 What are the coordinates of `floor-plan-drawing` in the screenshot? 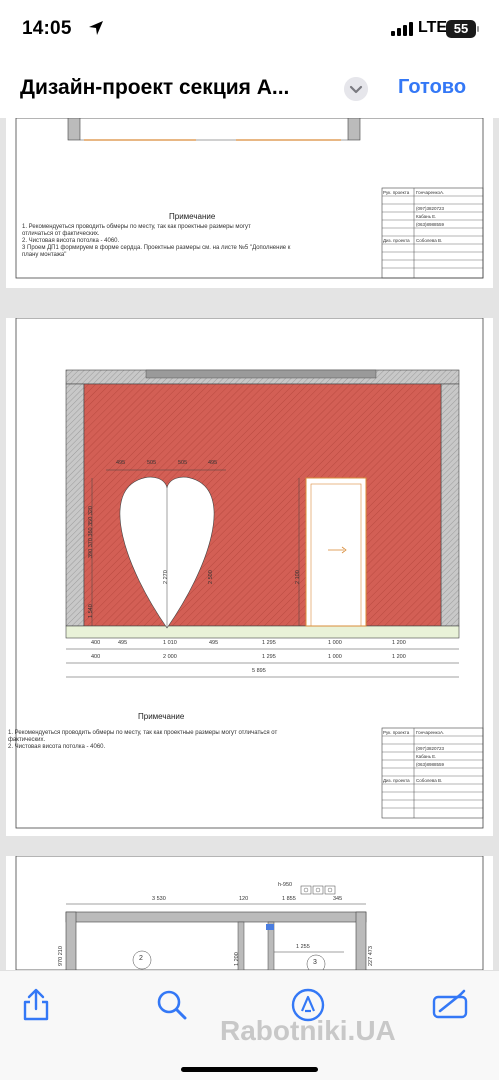 It's located at (249, 913).